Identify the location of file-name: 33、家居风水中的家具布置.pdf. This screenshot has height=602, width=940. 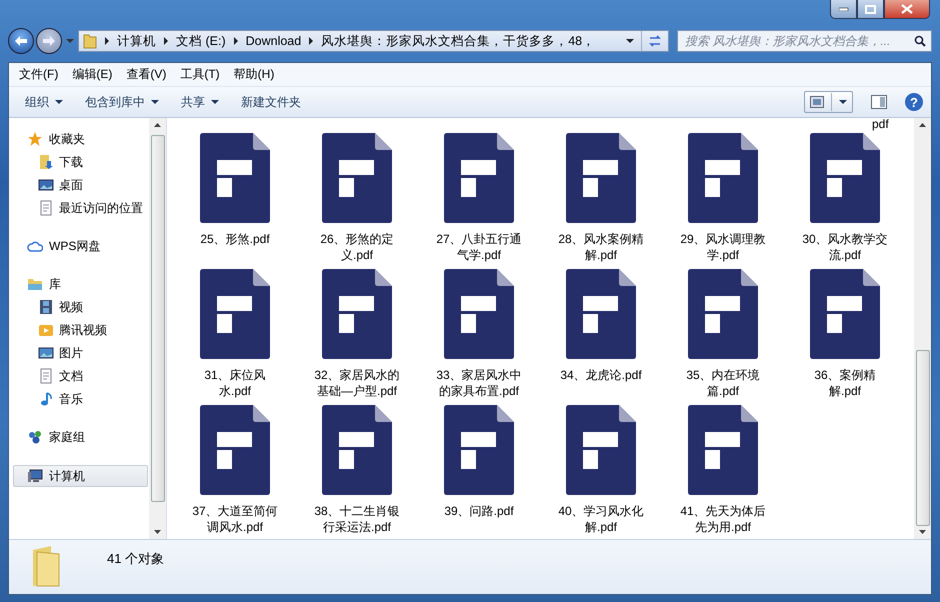
(479, 383).